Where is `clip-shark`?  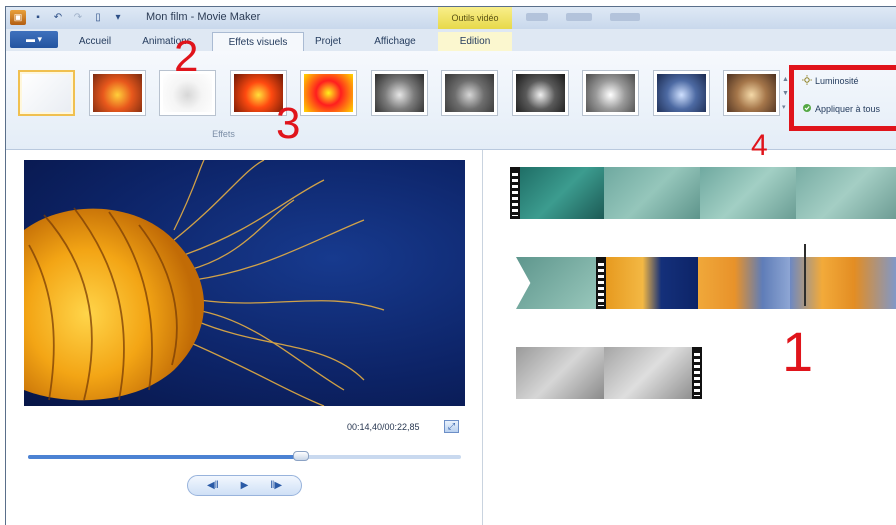 clip-shark is located at coordinates (703, 193).